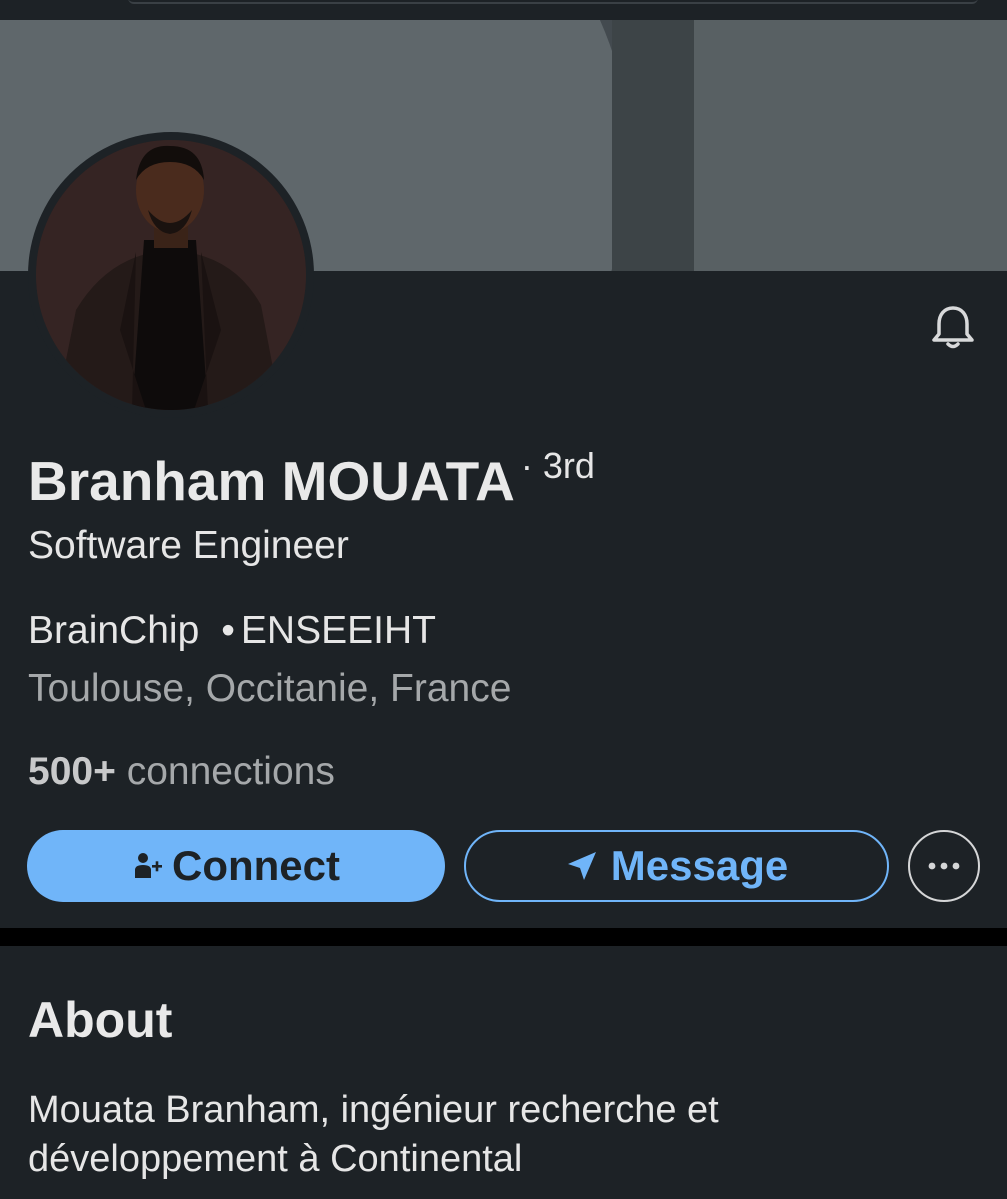 This screenshot has width=1007, height=1199. I want to click on search-bar-edge, so click(553, 2).